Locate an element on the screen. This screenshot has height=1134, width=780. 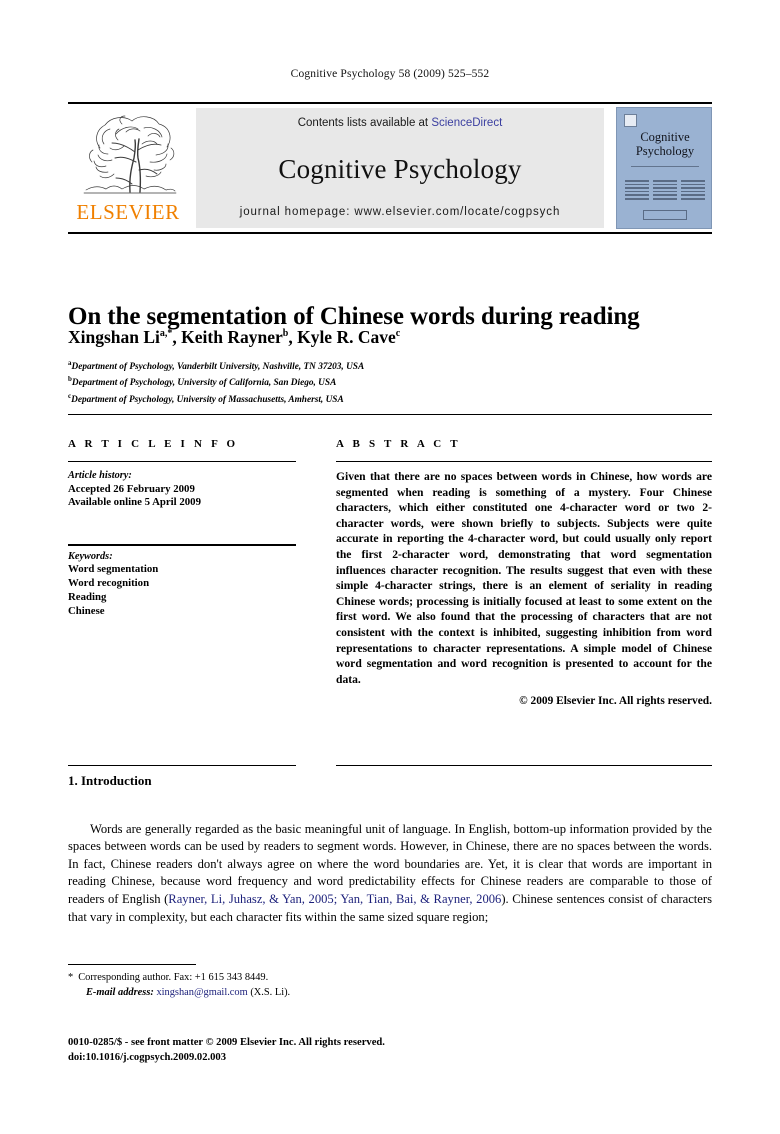
cover-contents-columns is located at coordinates (665, 191).